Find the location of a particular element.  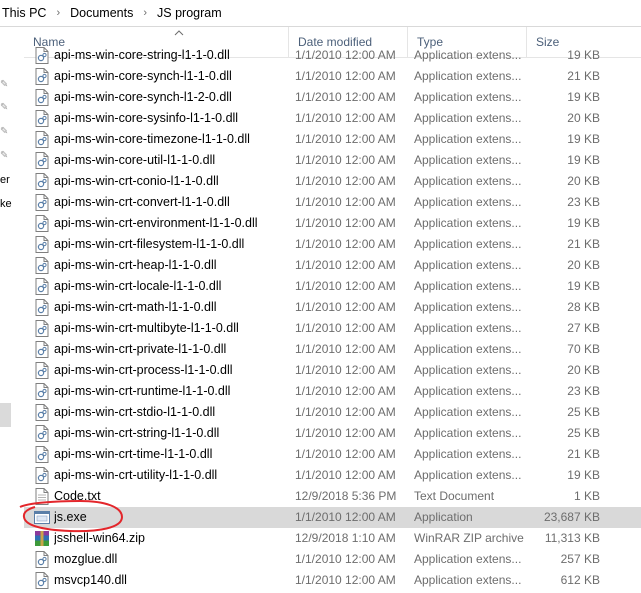

exe-file-icon is located at coordinates (42, 517).